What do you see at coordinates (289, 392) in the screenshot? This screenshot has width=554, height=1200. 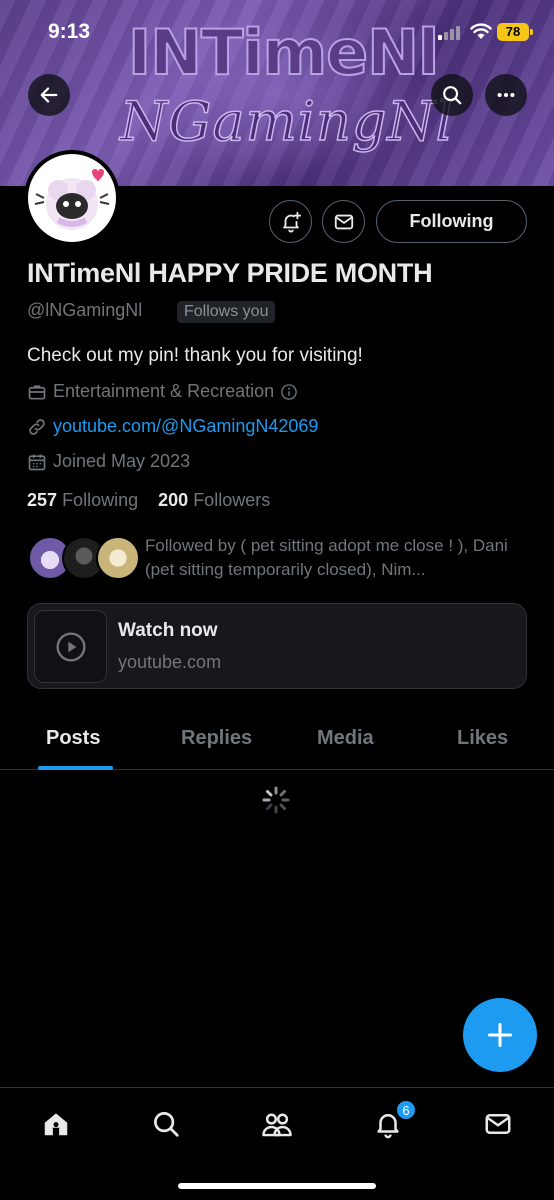 I see `info-icon` at bounding box center [289, 392].